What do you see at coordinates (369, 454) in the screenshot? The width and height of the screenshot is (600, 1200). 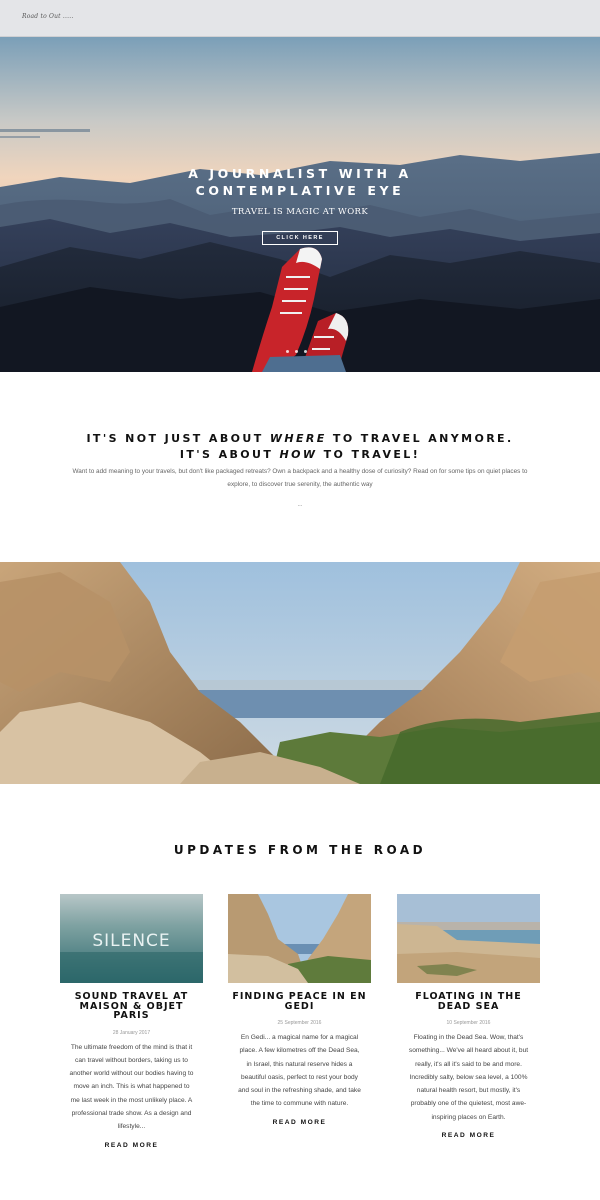 I see `intro-line2-part2: TO TRAVEL!` at bounding box center [369, 454].